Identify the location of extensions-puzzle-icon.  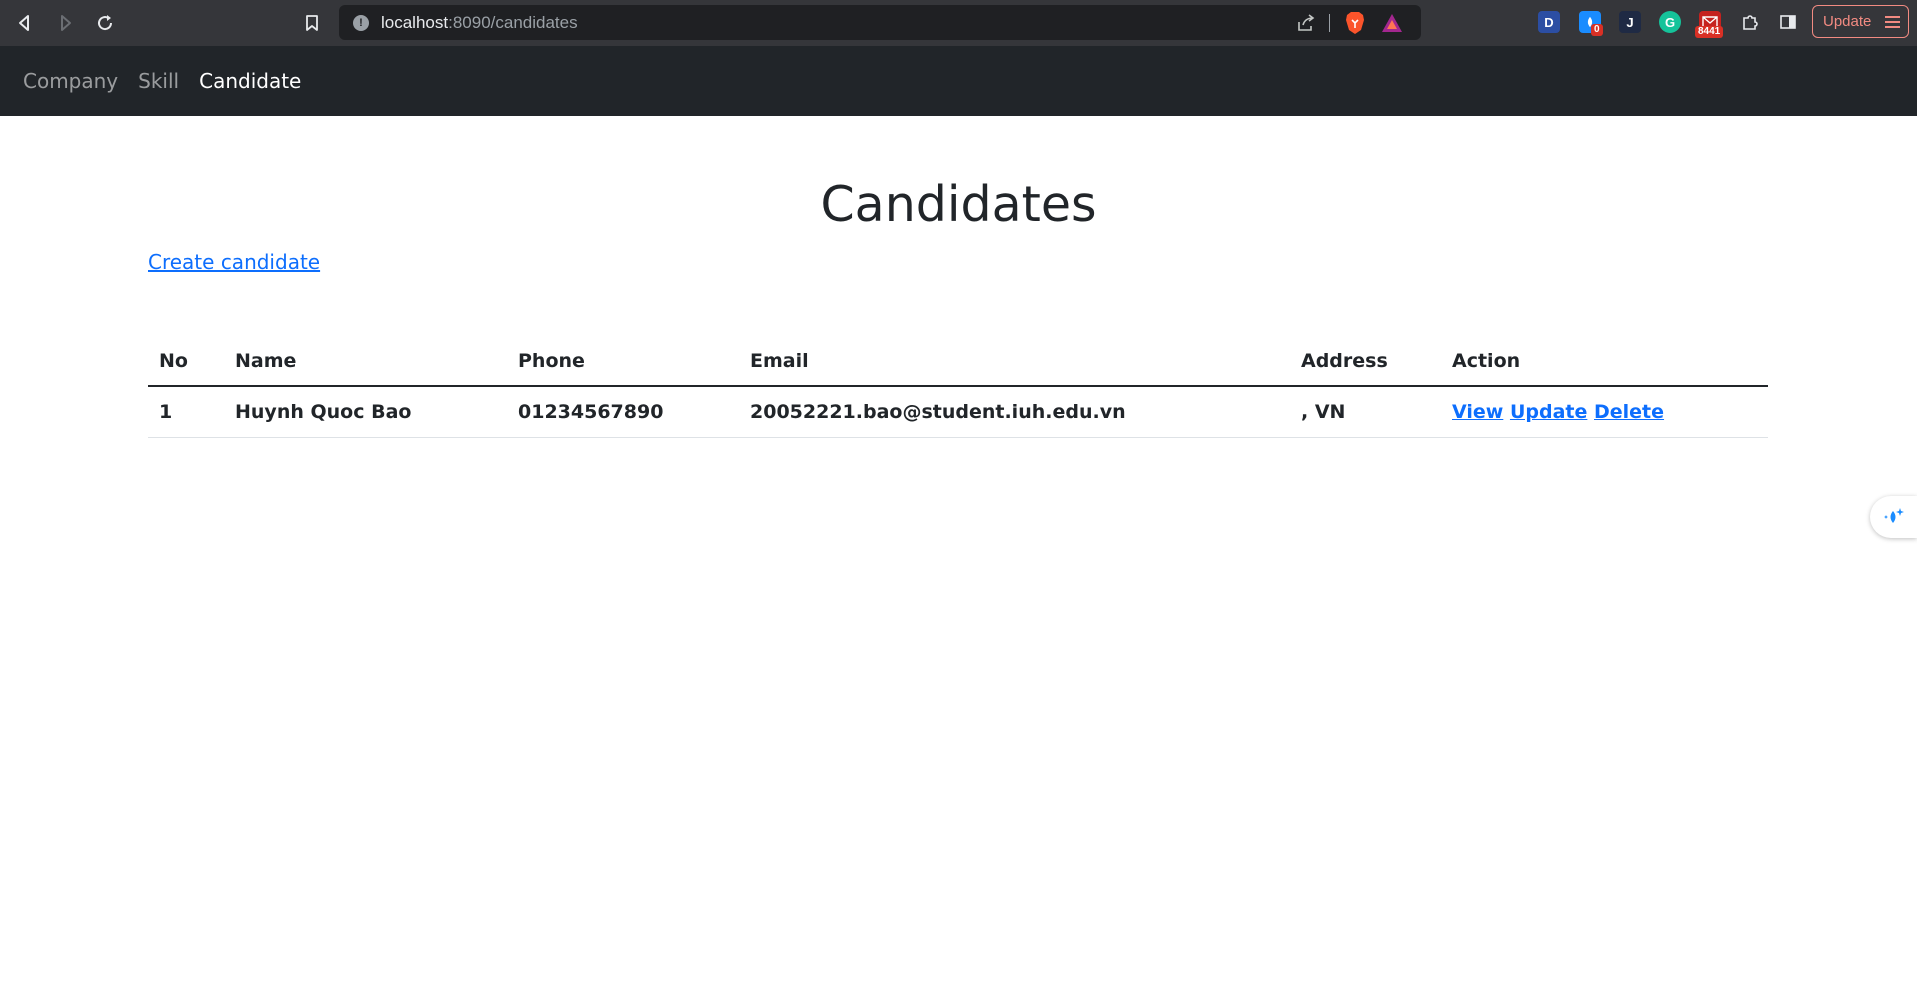
(1750, 22).